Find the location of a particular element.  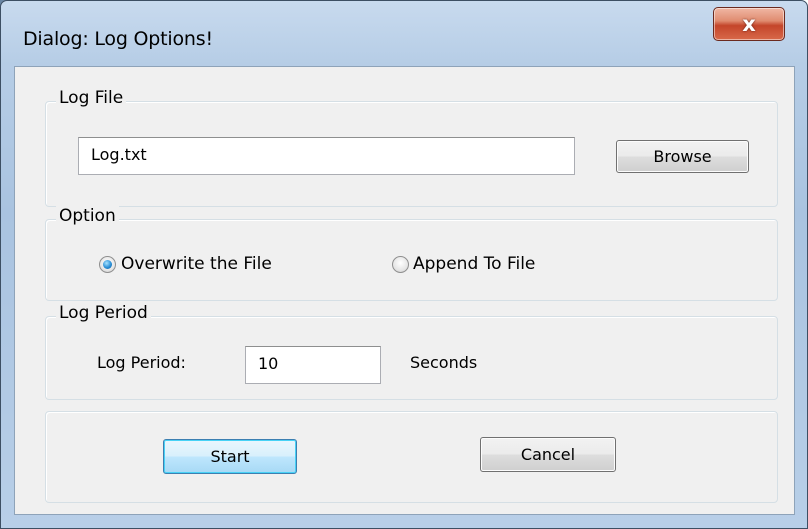

log-period-input: 10 is located at coordinates (313, 365).